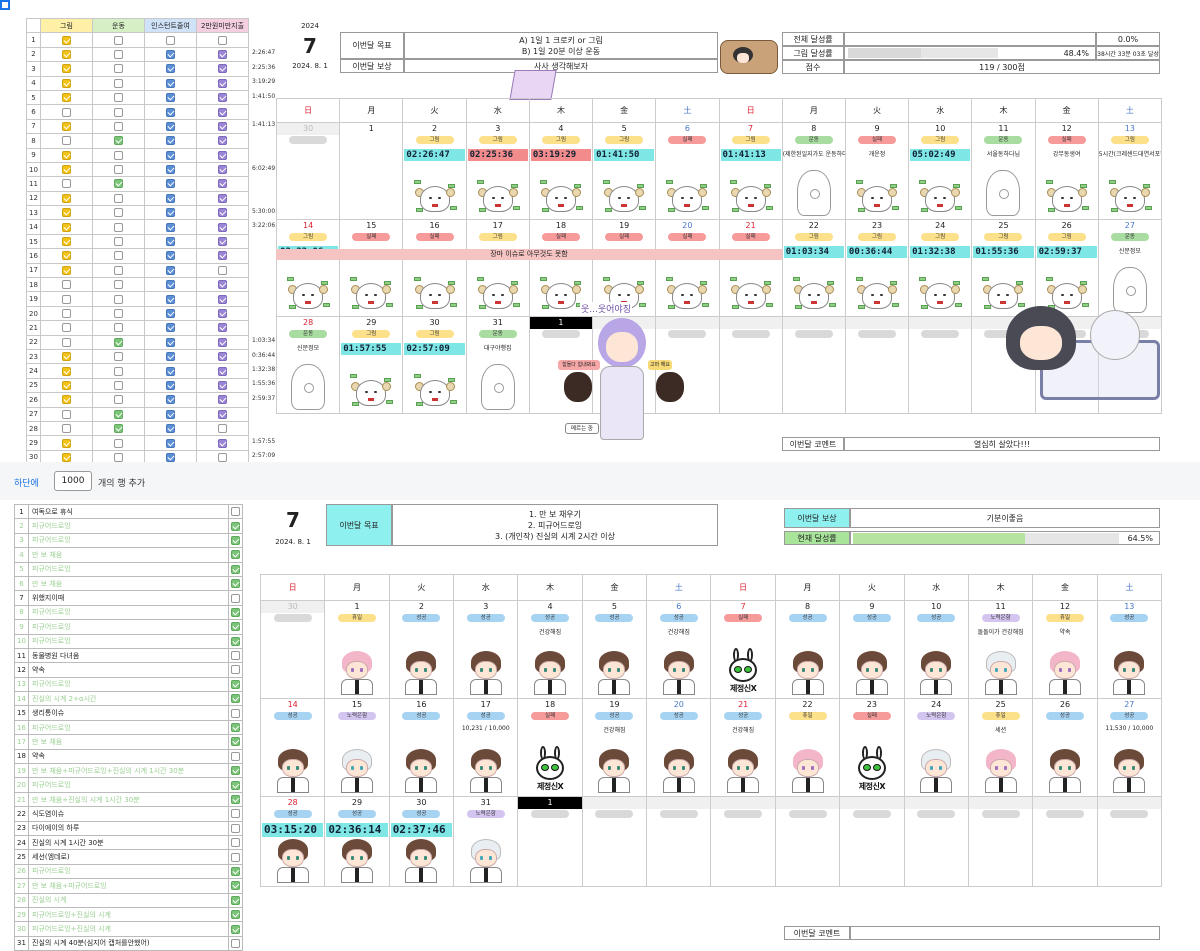 Image resolution: width=1200 pixels, height=951 pixels. What do you see at coordinates (26, 482) in the screenshot?
I see `add-rows-link: 하단에` at bounding box center [26, 482].